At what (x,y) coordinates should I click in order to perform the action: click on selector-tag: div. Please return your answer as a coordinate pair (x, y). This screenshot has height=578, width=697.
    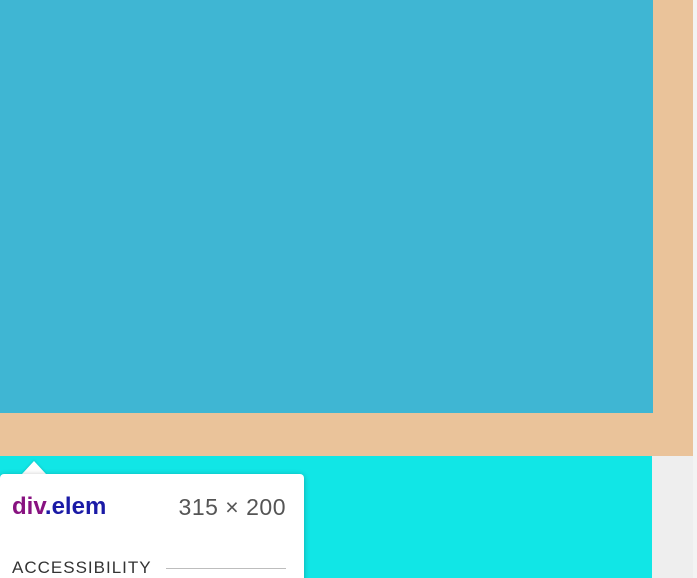
    Looking at the image, I should click on (28, 506).